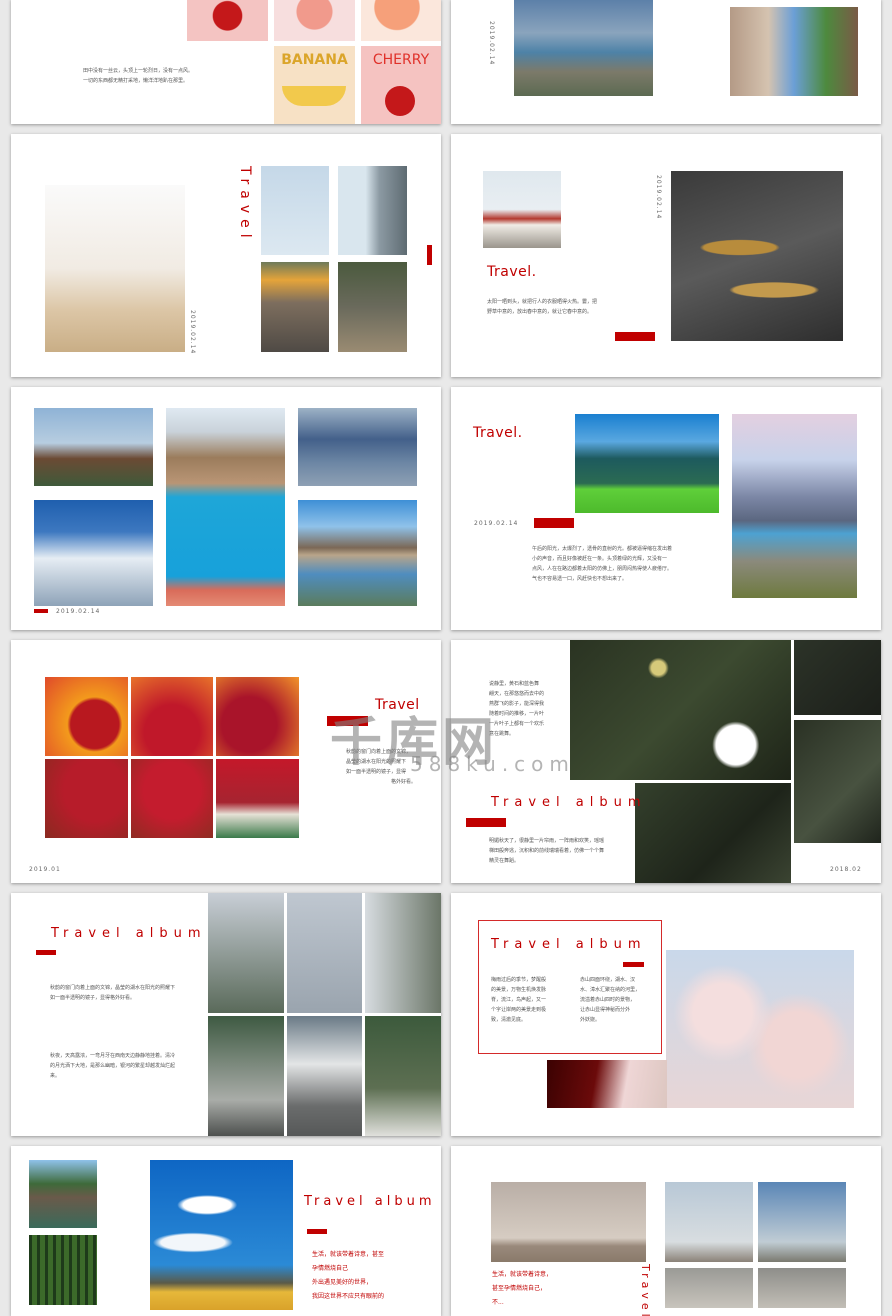  I want to click on photo-green-hills, so click(647, 463).